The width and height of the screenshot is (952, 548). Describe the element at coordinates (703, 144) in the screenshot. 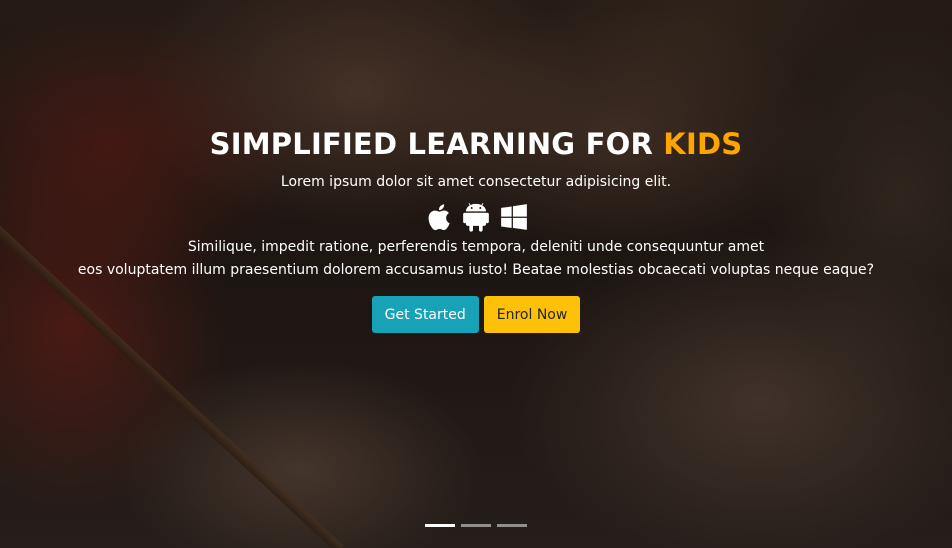

I see `hero-title-accent: KIDS` at that location.